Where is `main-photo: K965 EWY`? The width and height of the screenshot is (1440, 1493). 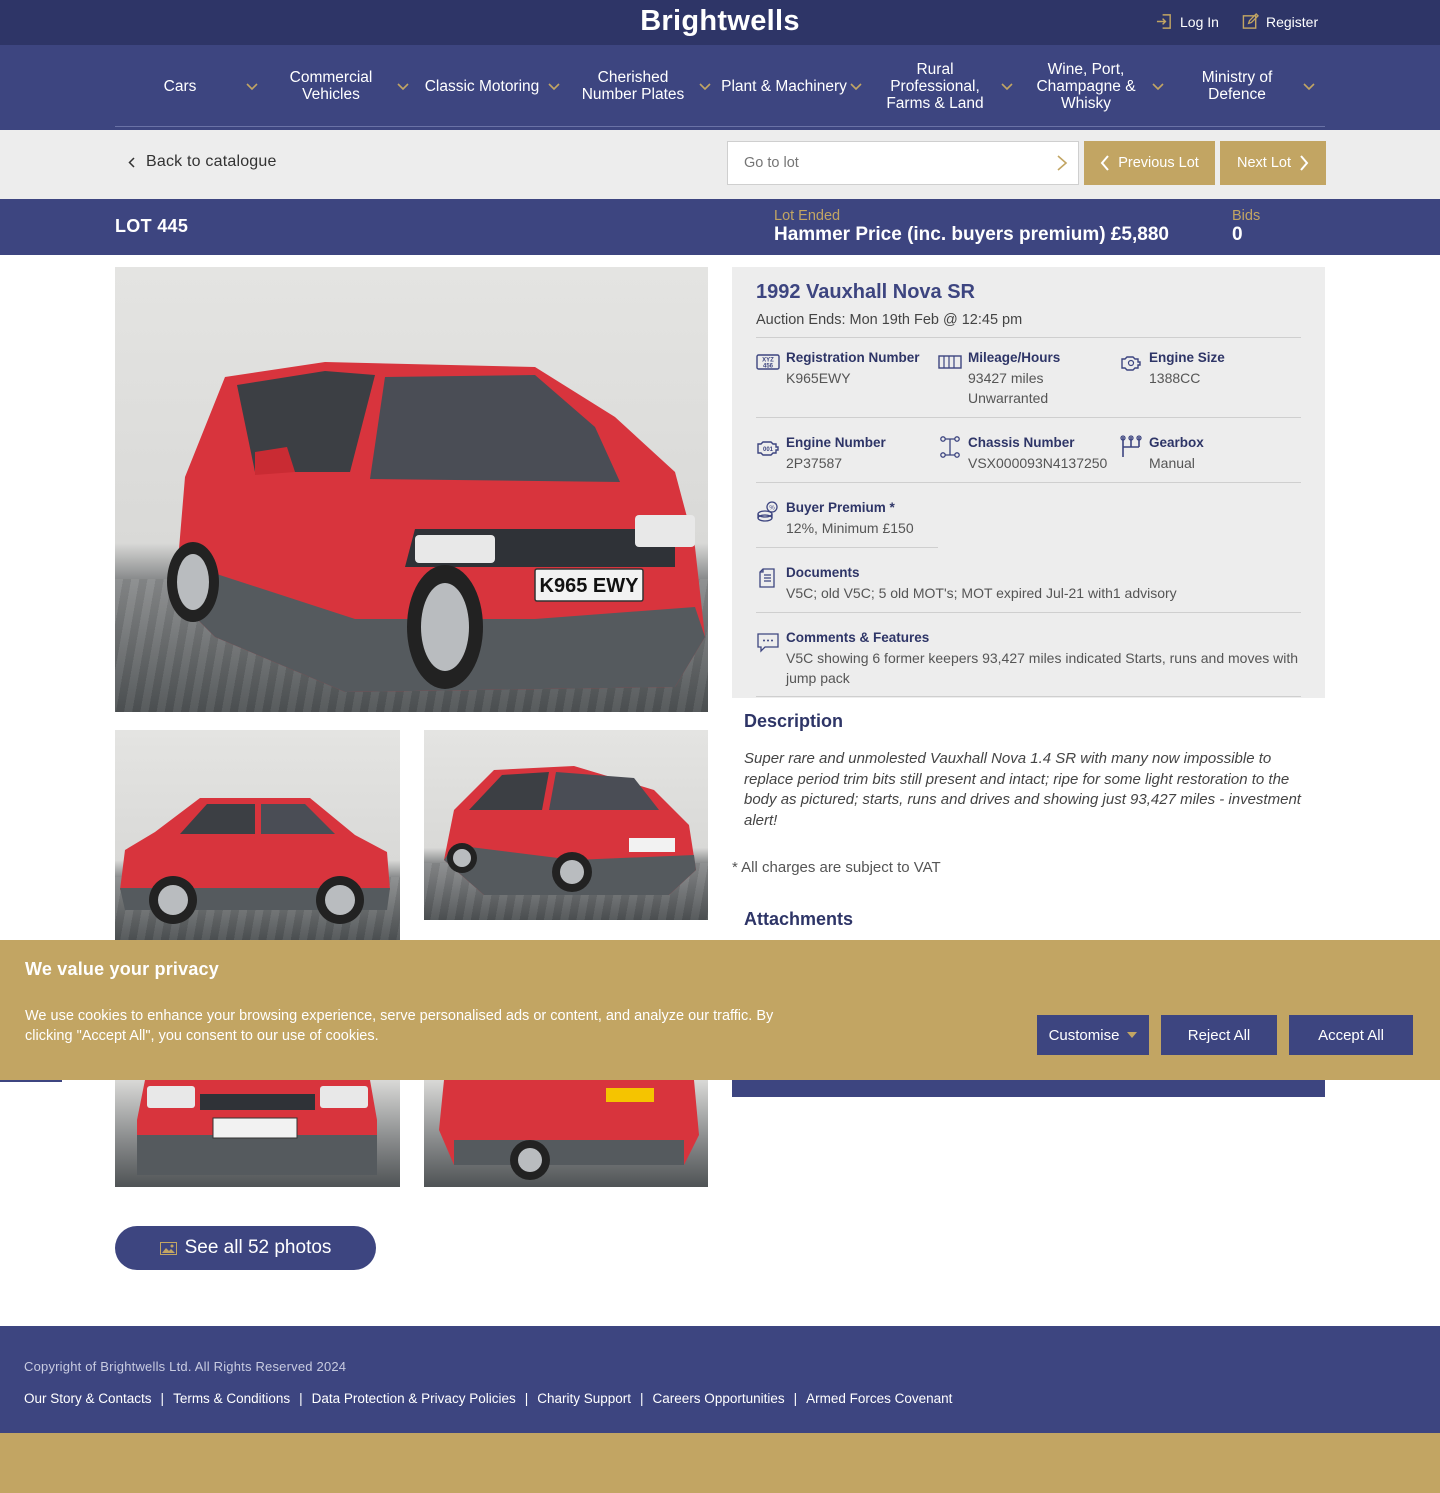
main-photo: K965 EWY is located at coordinates (411, 489).